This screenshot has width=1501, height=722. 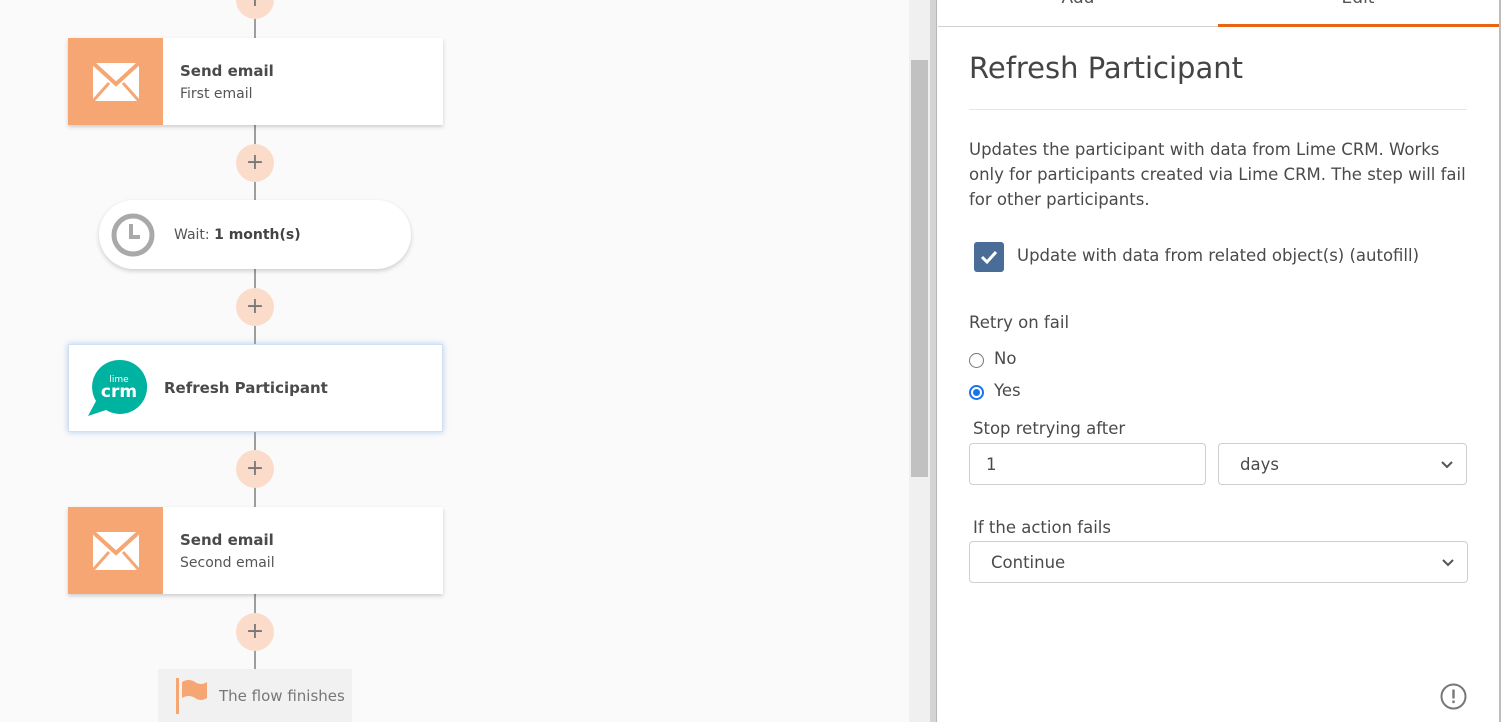 I want to click on stop-retrying-value-input: 1, so click(x=1087, y=464).